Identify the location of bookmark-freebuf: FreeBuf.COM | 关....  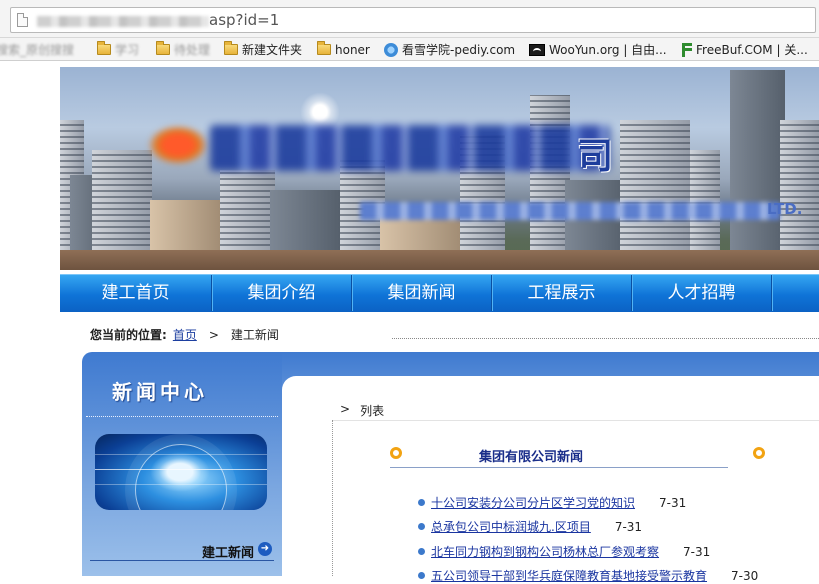
(744, 49).